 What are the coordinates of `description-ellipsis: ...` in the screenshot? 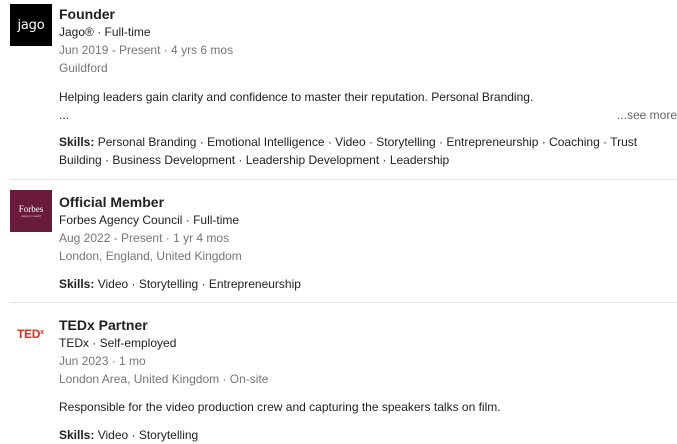 It's located at (64, 115).